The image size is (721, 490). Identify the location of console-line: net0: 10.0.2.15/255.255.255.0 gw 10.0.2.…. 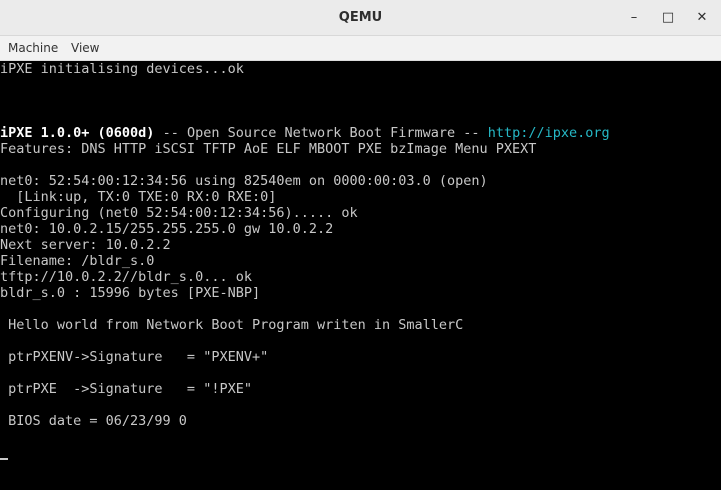
(167, 229).